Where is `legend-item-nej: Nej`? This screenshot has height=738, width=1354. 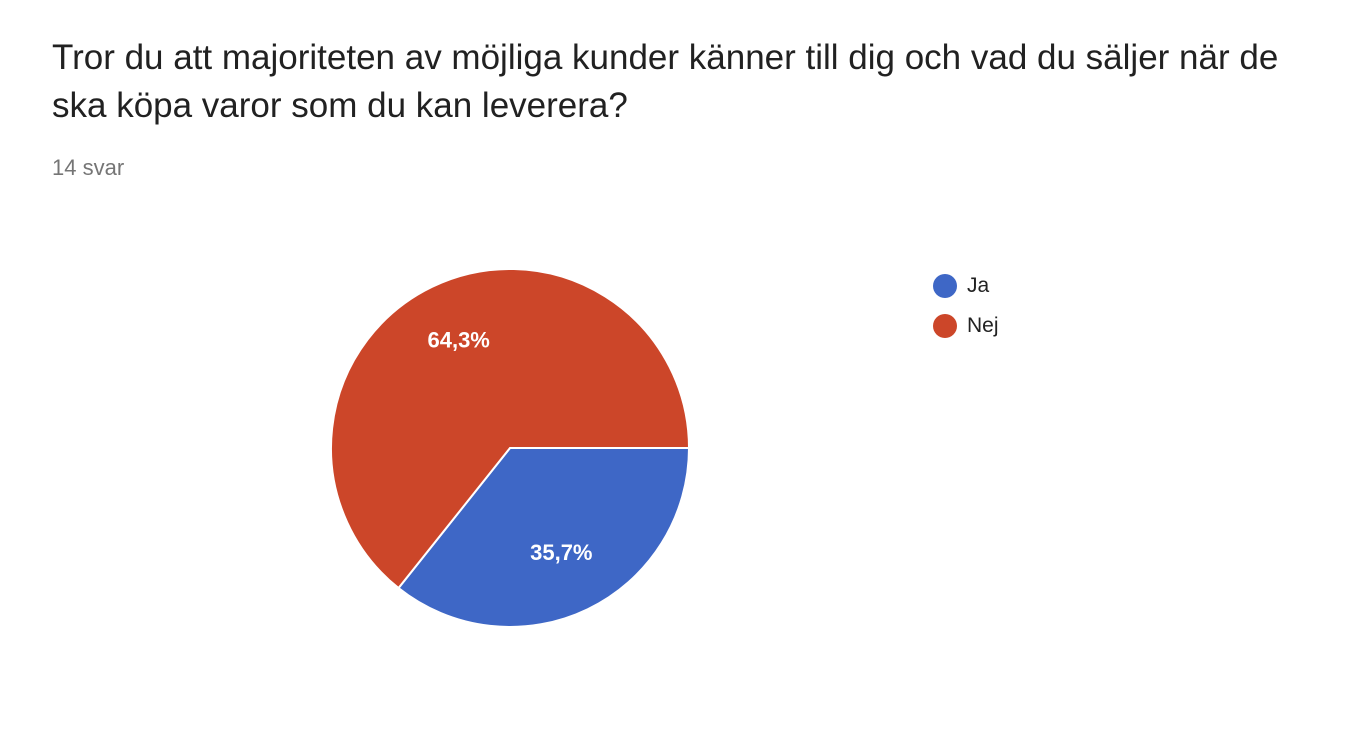
legend-item-nej: Nej is located at coordinates (966, 326).